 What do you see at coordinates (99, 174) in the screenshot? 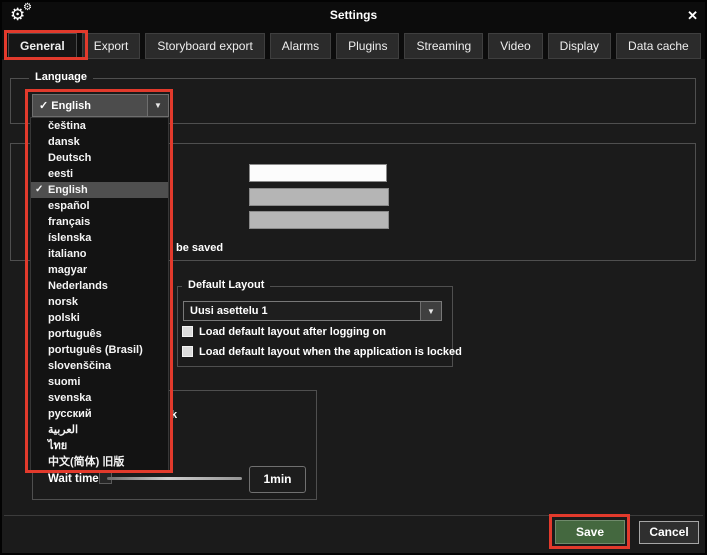
I see `language-option-eesti: eesti` at bounding box center [99, 174].